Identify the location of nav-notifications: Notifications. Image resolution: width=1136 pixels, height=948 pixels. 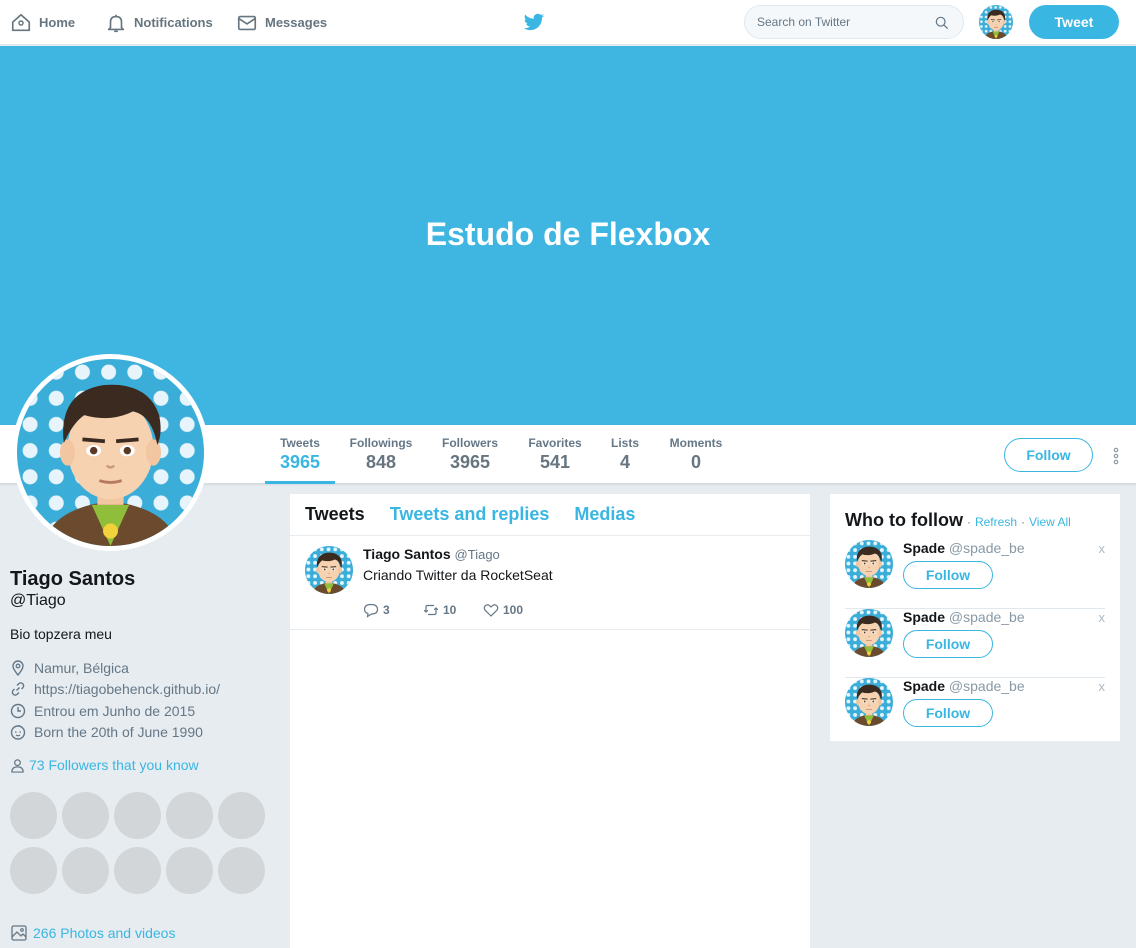
(159, 22).